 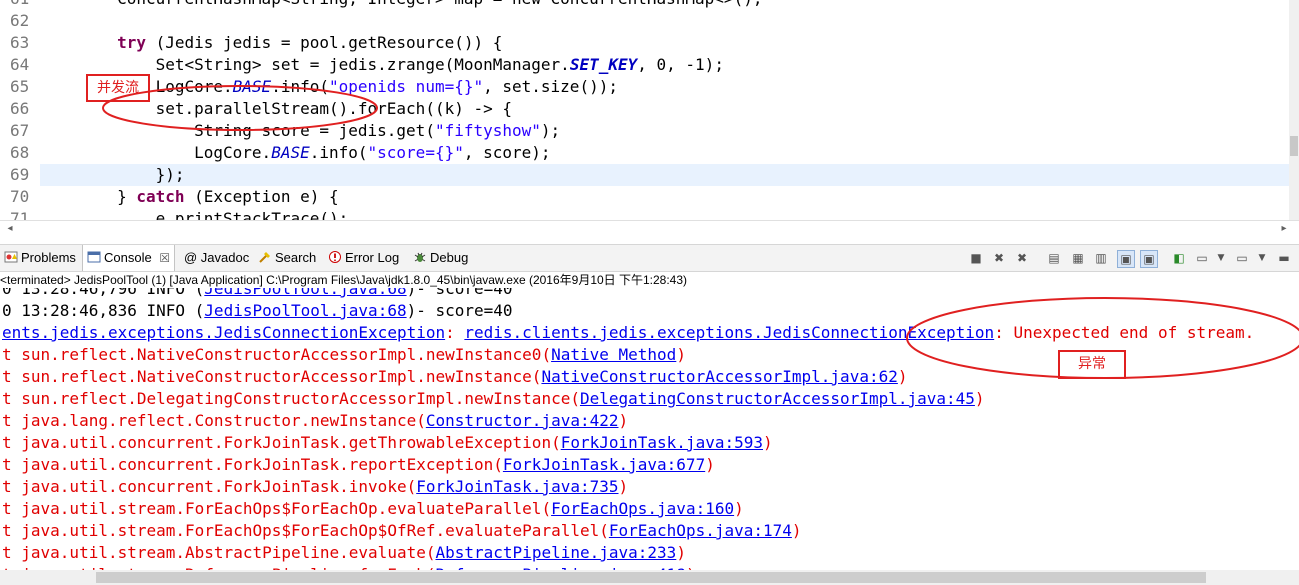 I want to click on remove-launch-icon: ✖, so click(x=999, y=258).